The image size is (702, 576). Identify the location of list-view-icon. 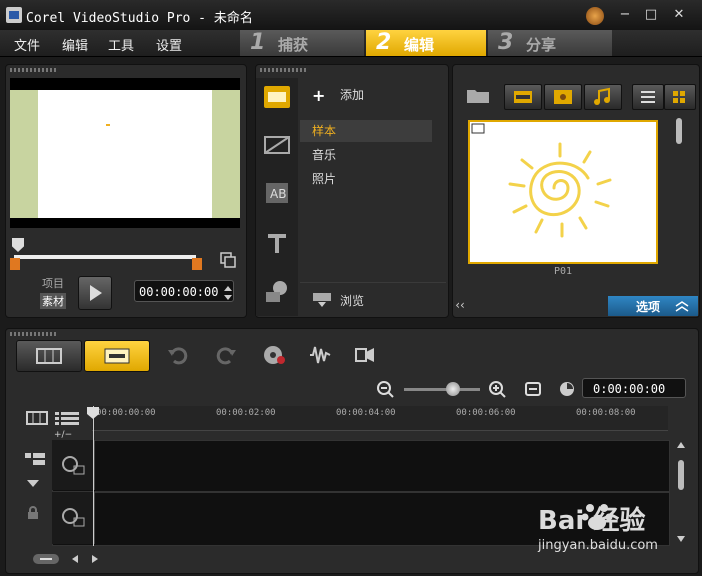
(648, 97).